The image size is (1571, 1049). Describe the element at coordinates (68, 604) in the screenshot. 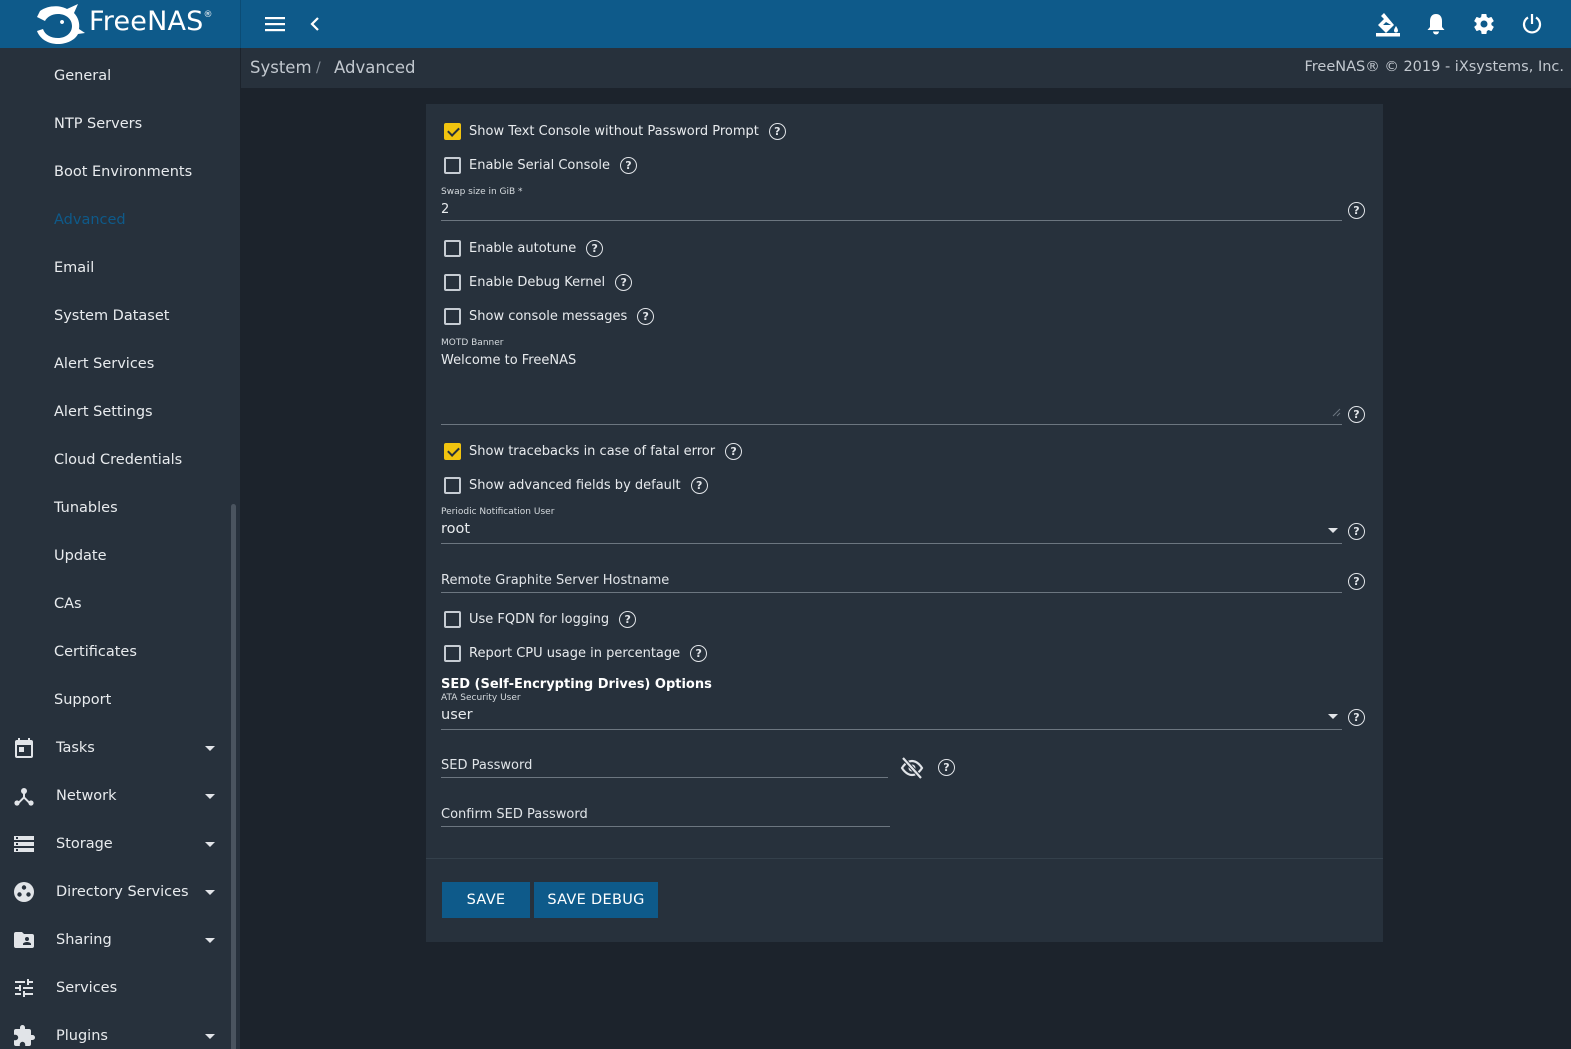

I see `sidebar-item-label: CAs` at that location.